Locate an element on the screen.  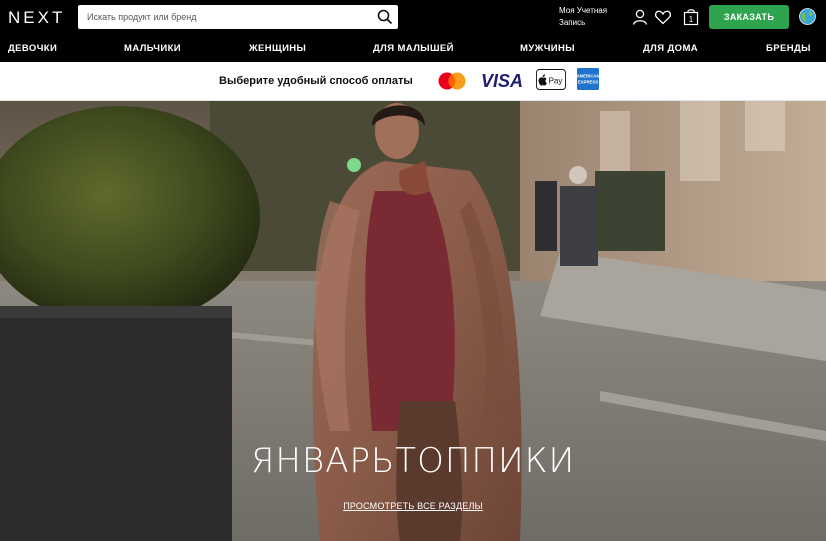
visa-icon: VISA is located at coordinates (502, 81).